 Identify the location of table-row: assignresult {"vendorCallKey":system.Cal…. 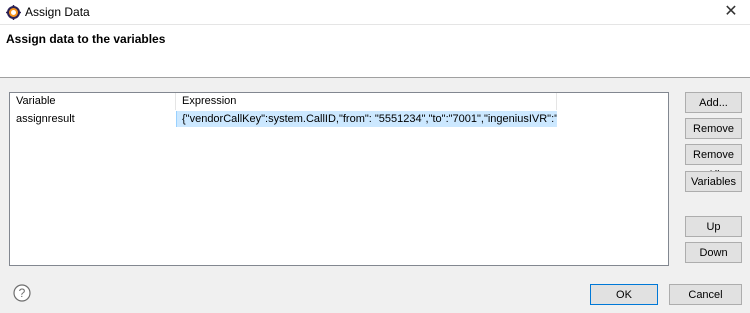
(283, 119).